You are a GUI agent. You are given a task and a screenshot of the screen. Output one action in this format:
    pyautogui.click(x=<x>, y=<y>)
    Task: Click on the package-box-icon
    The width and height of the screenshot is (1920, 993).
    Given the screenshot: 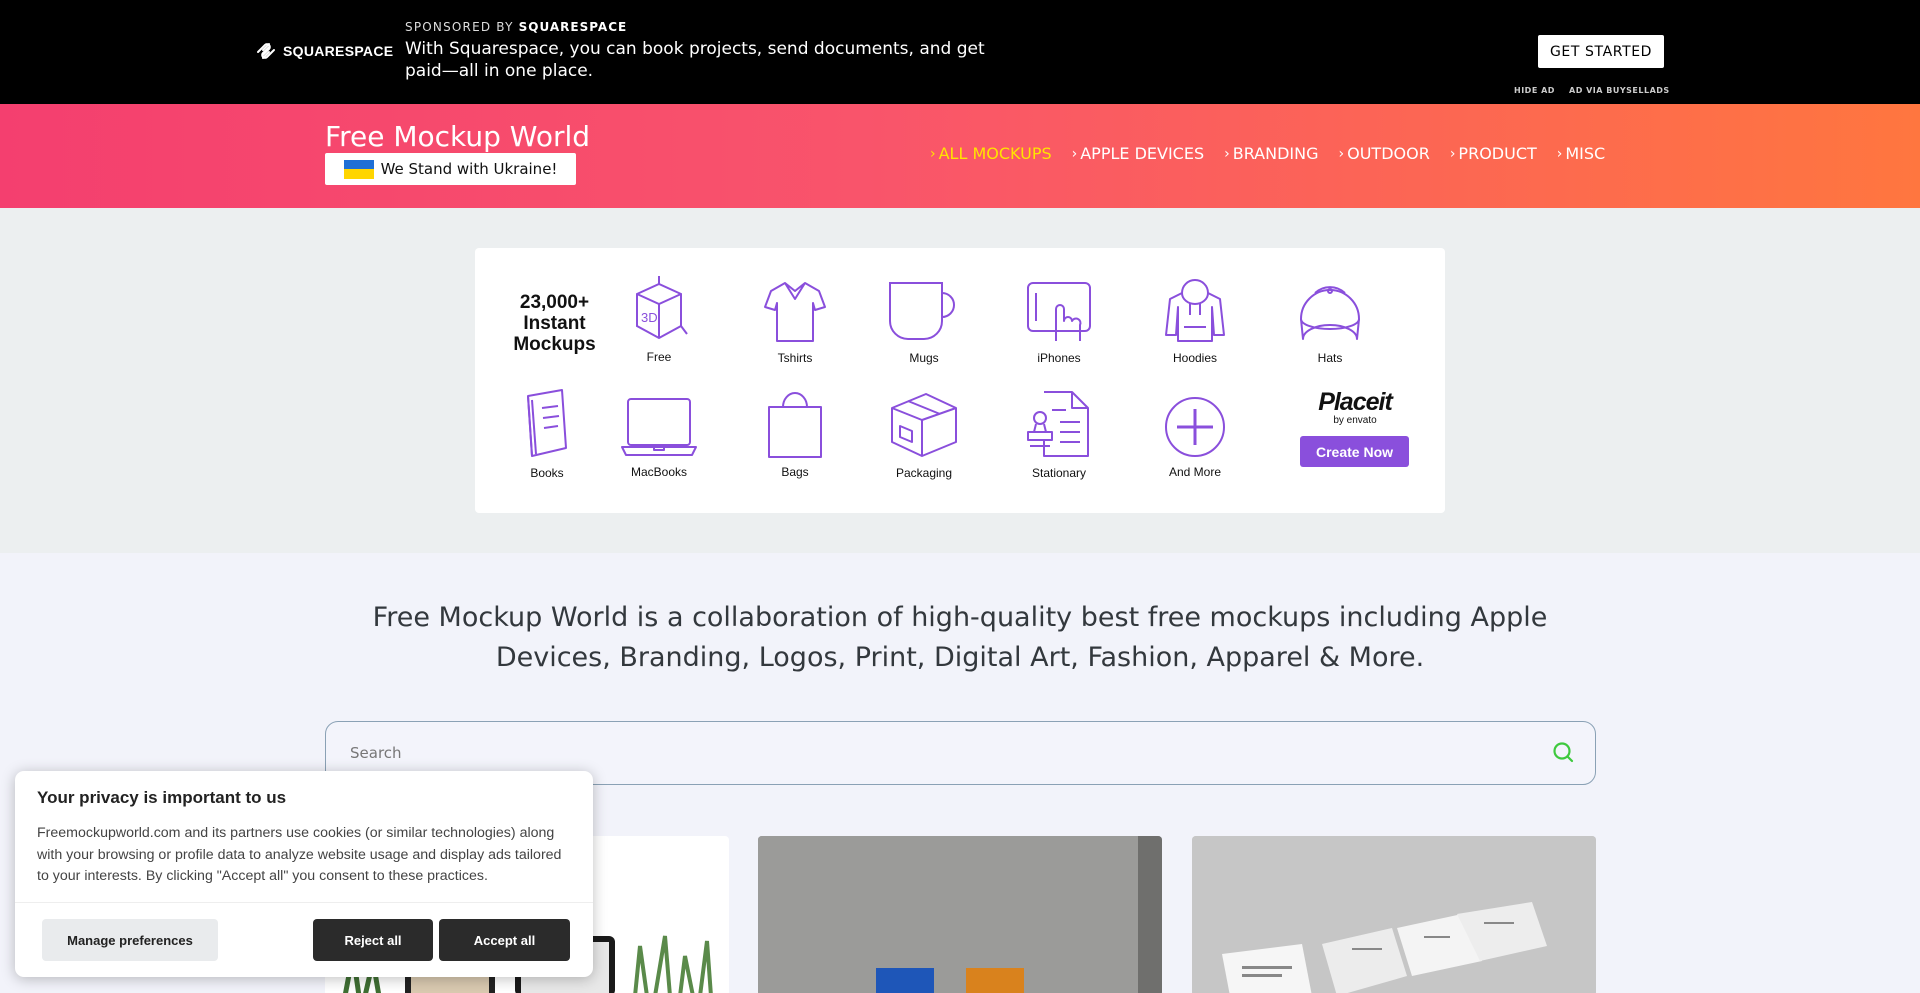 What is the action you would take?
    pyautogui.click(x=924, y=425)
    